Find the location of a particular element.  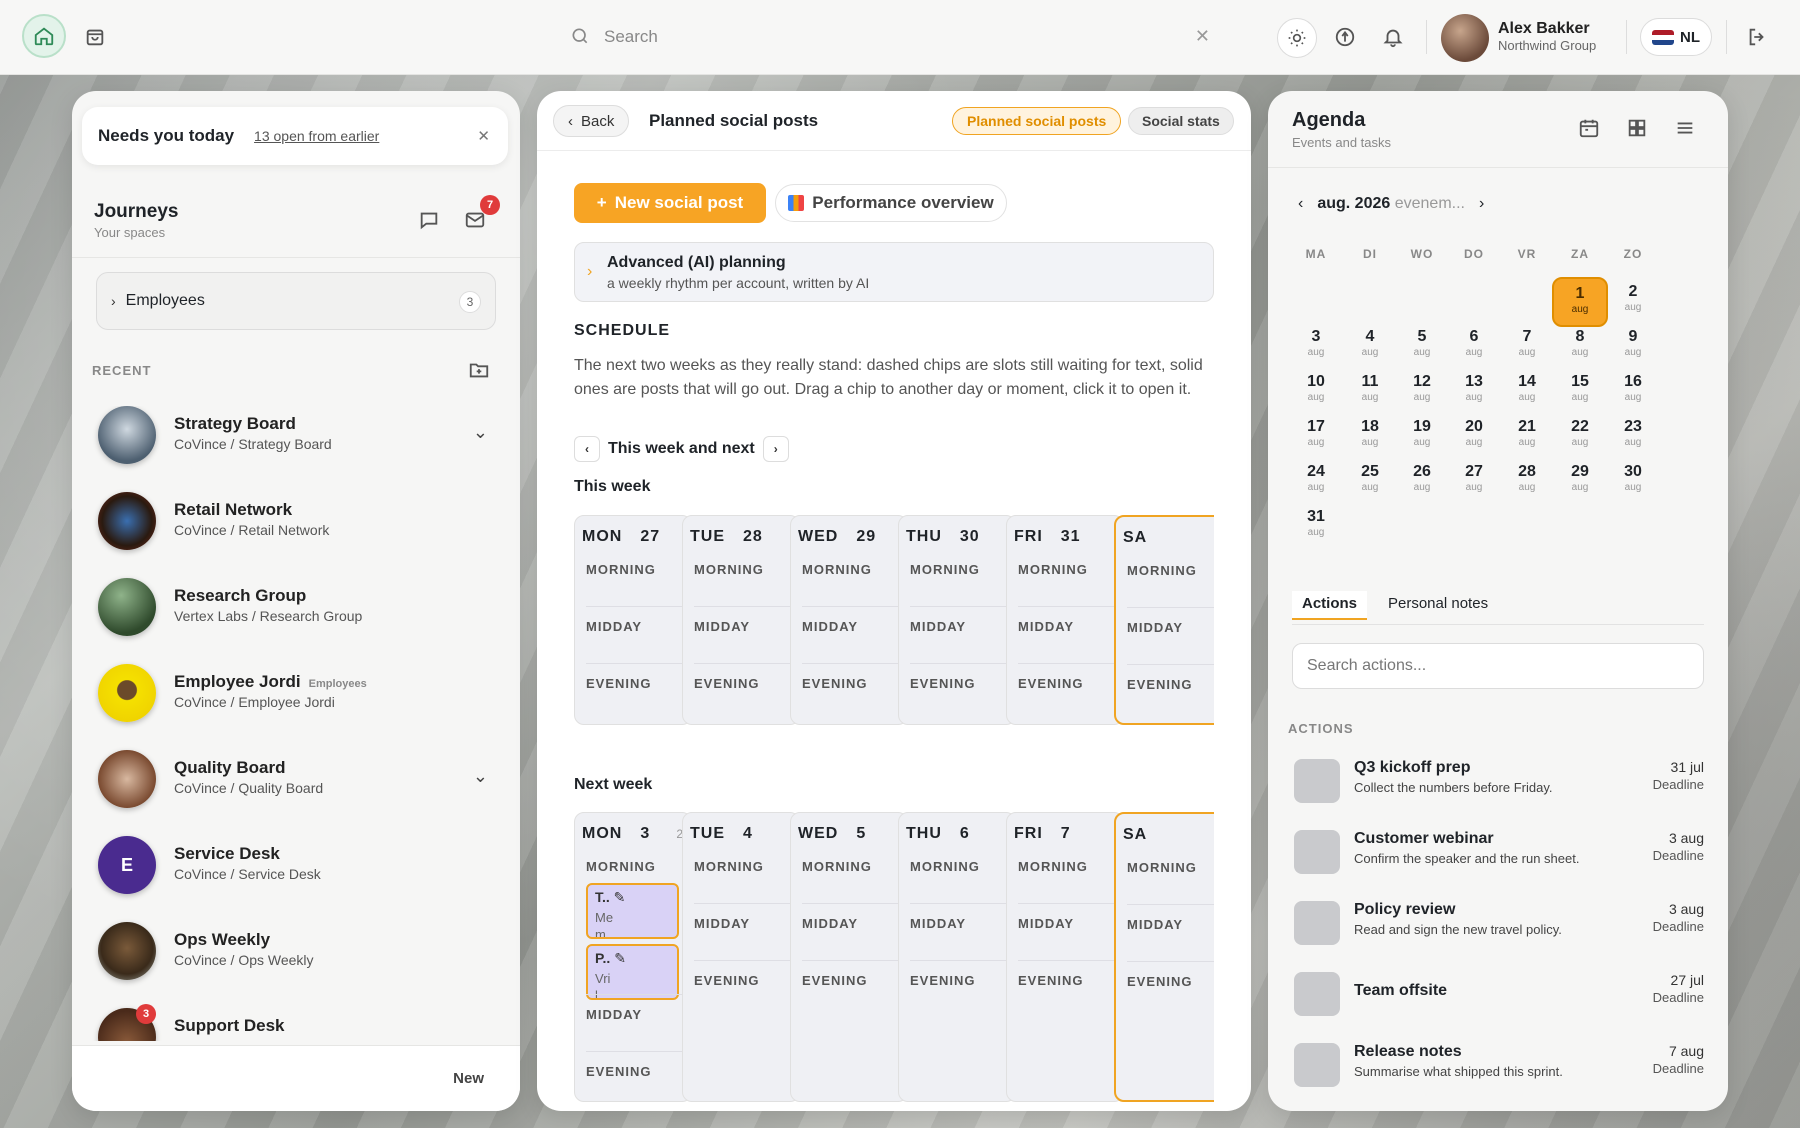

calendar-day: 1 aug is located at coordinates (1580, 302).